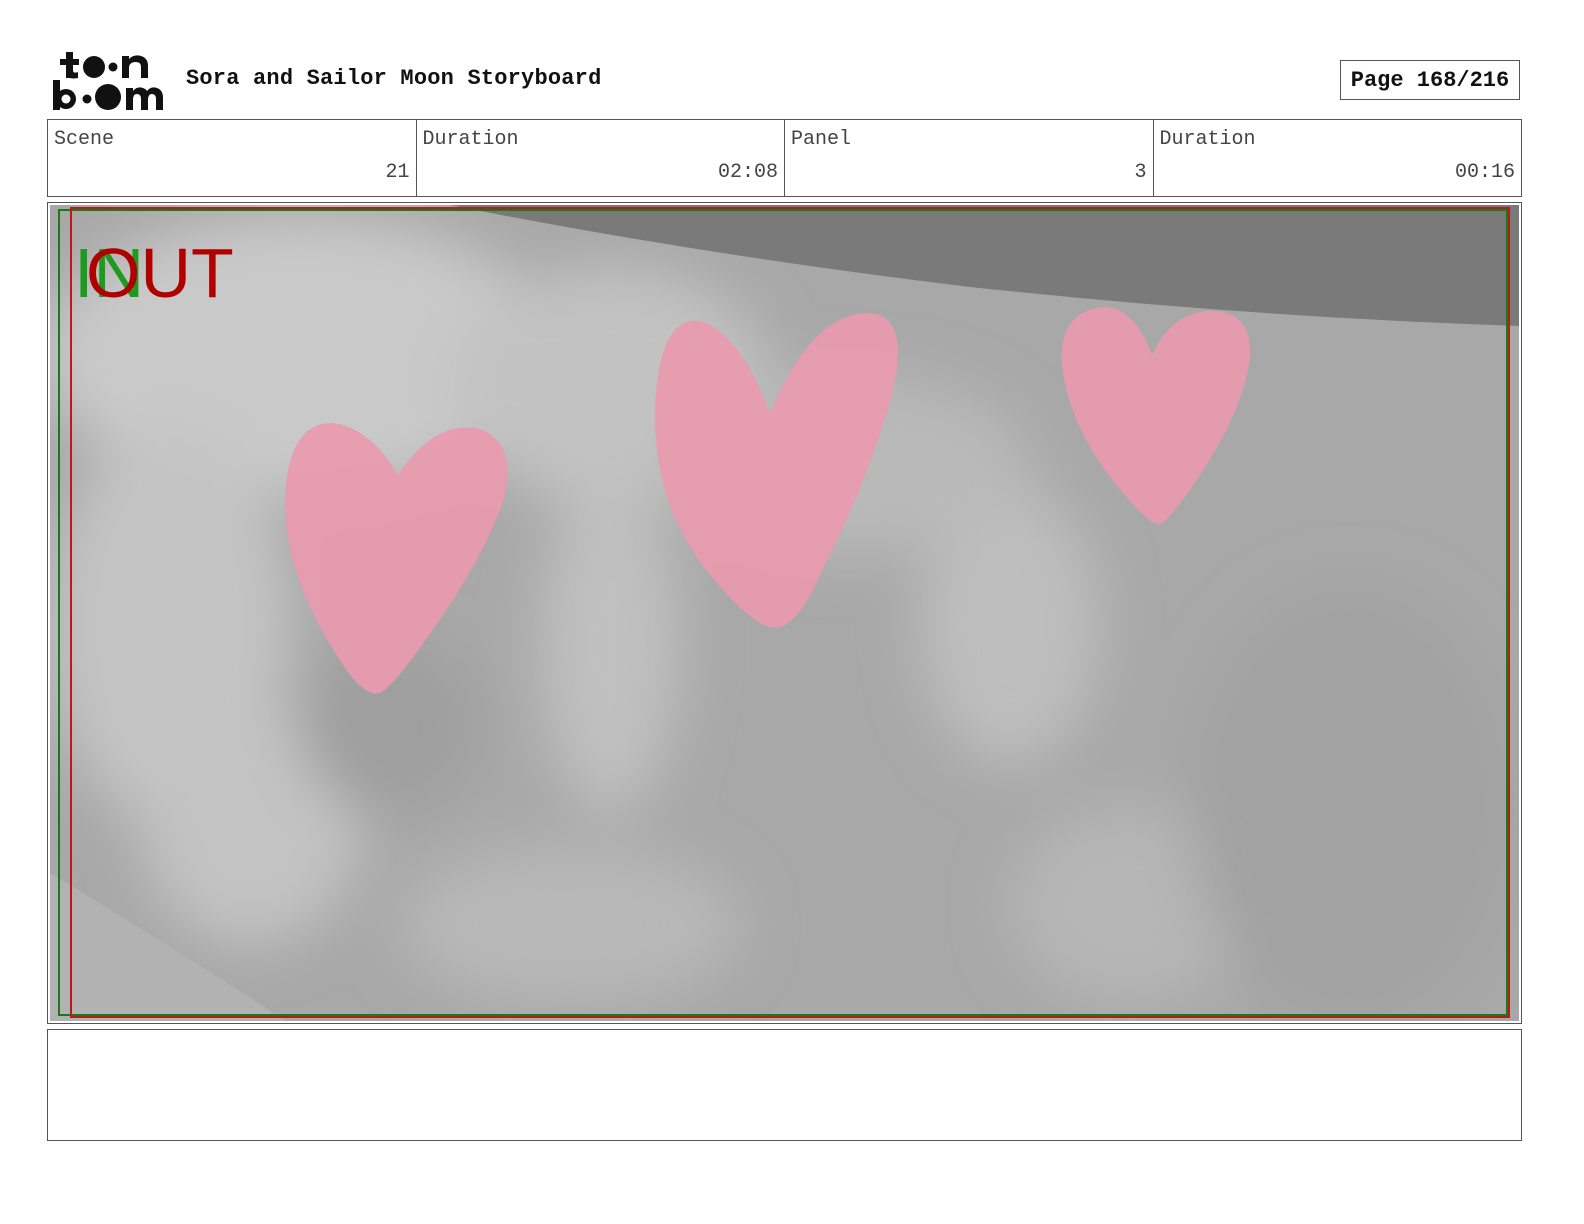  Describe the element at coordinates (969, 158) in the screenshot. I see `panel-cell: Panel 3` at that location.